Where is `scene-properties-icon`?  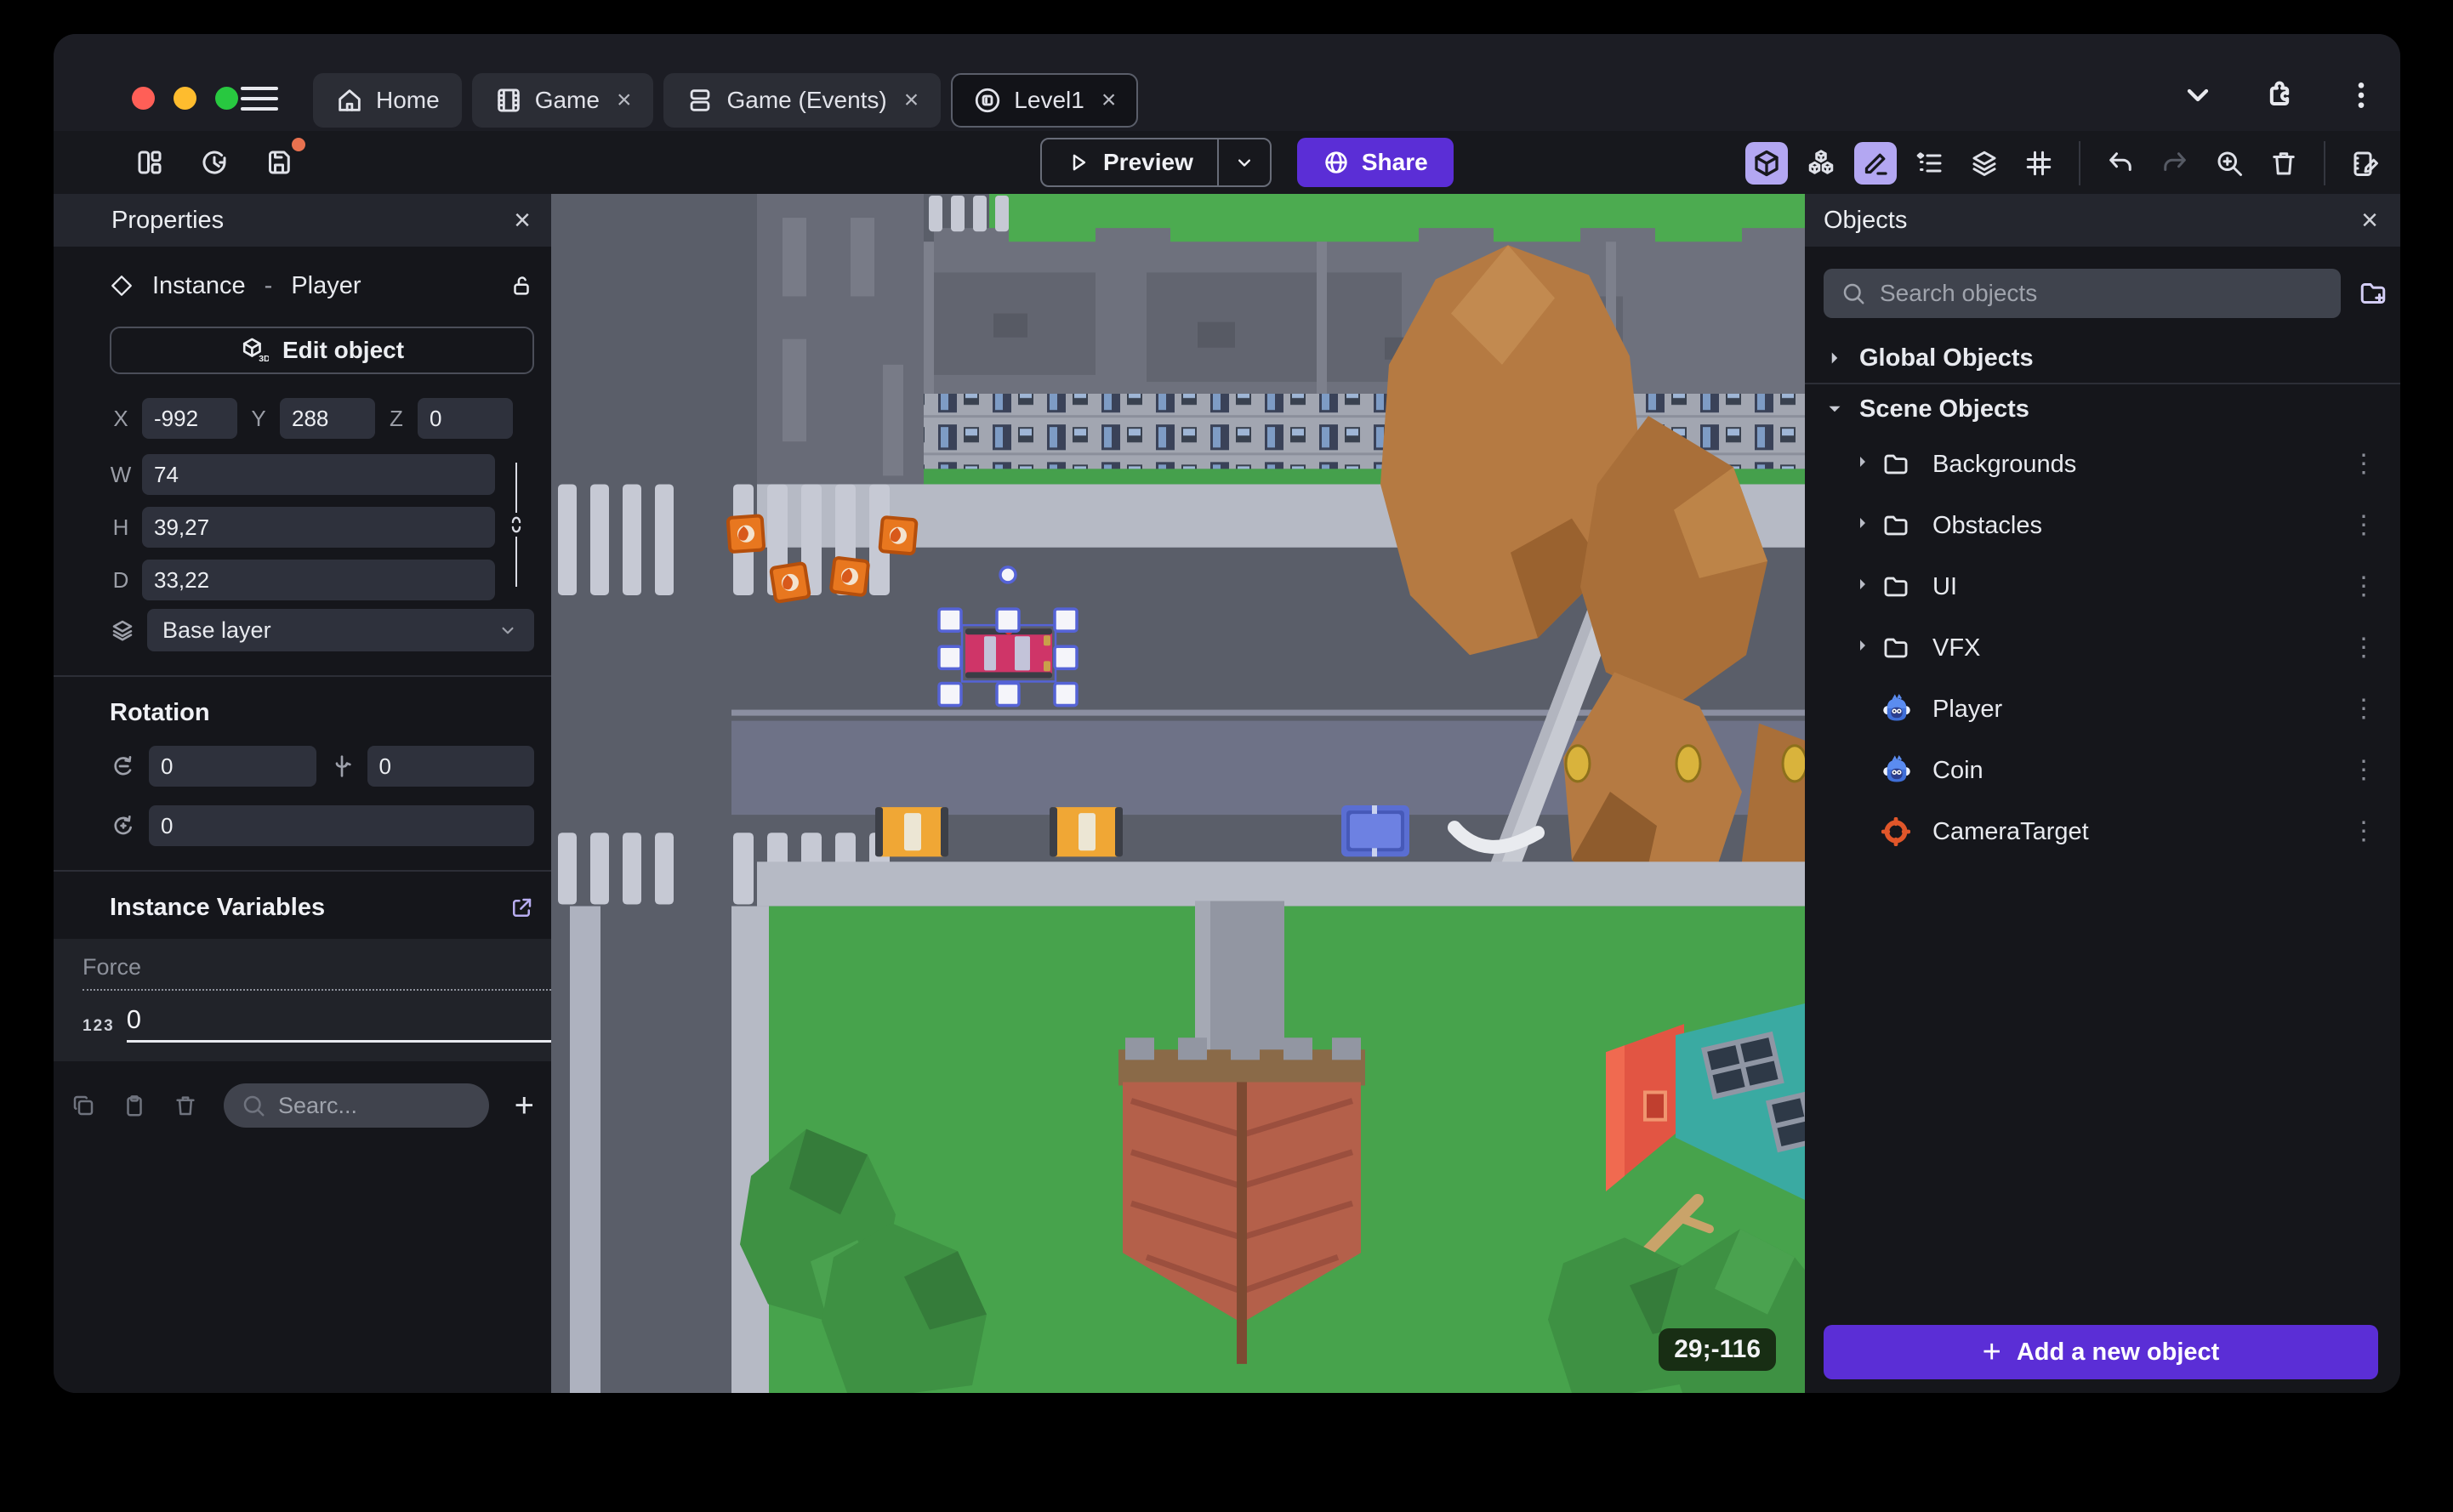 scene-properties-icon is located at coordinates (2365, 163).